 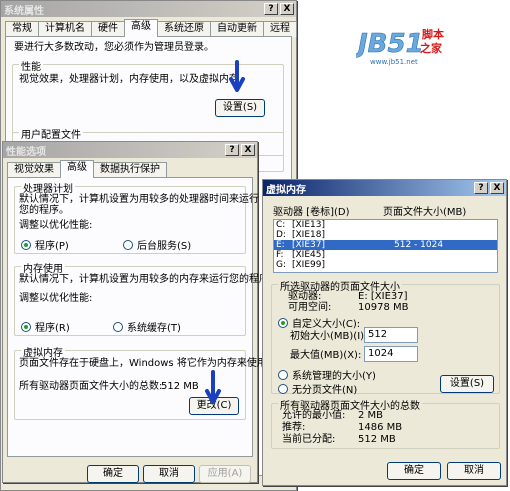 What do you see at coordinates (280, 29) in the screenshot?
I see `tab-remote: 远程` at bounding box center [280, 29].